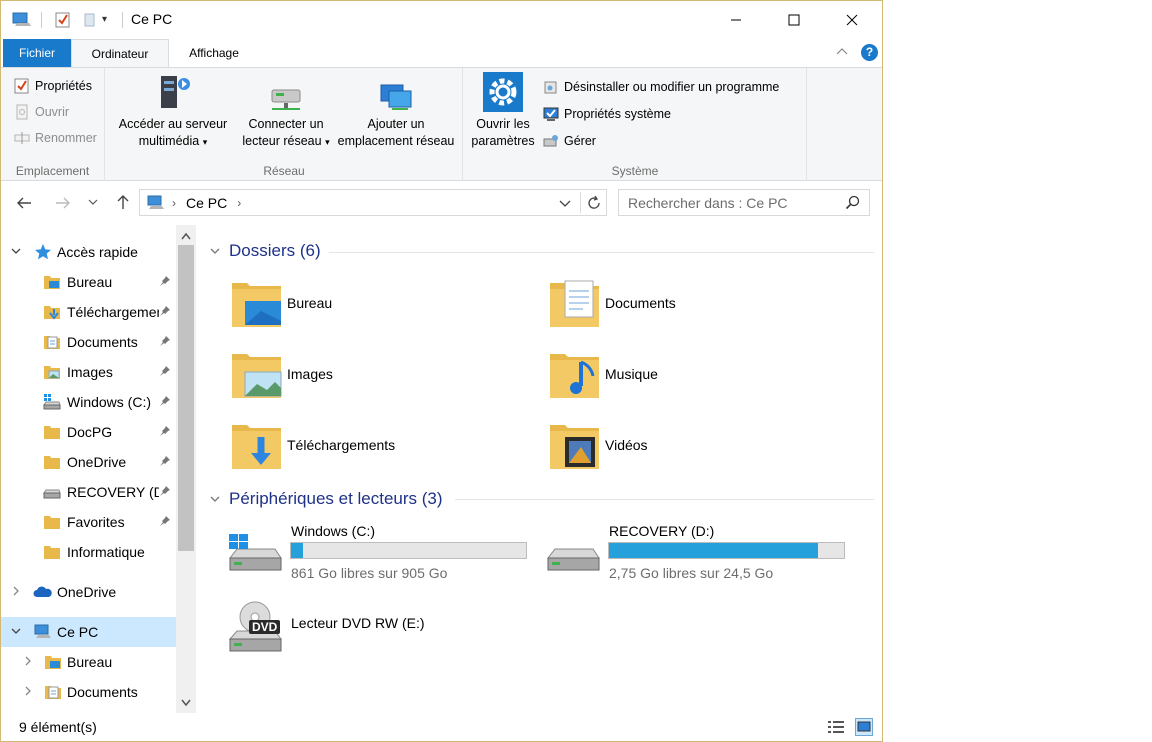 The height and width of the screenshot is (742, 1152). Describe the element at coordinates (88, 312) in the screenshot. I see `sidebar-item: Téléchargements` at that location.